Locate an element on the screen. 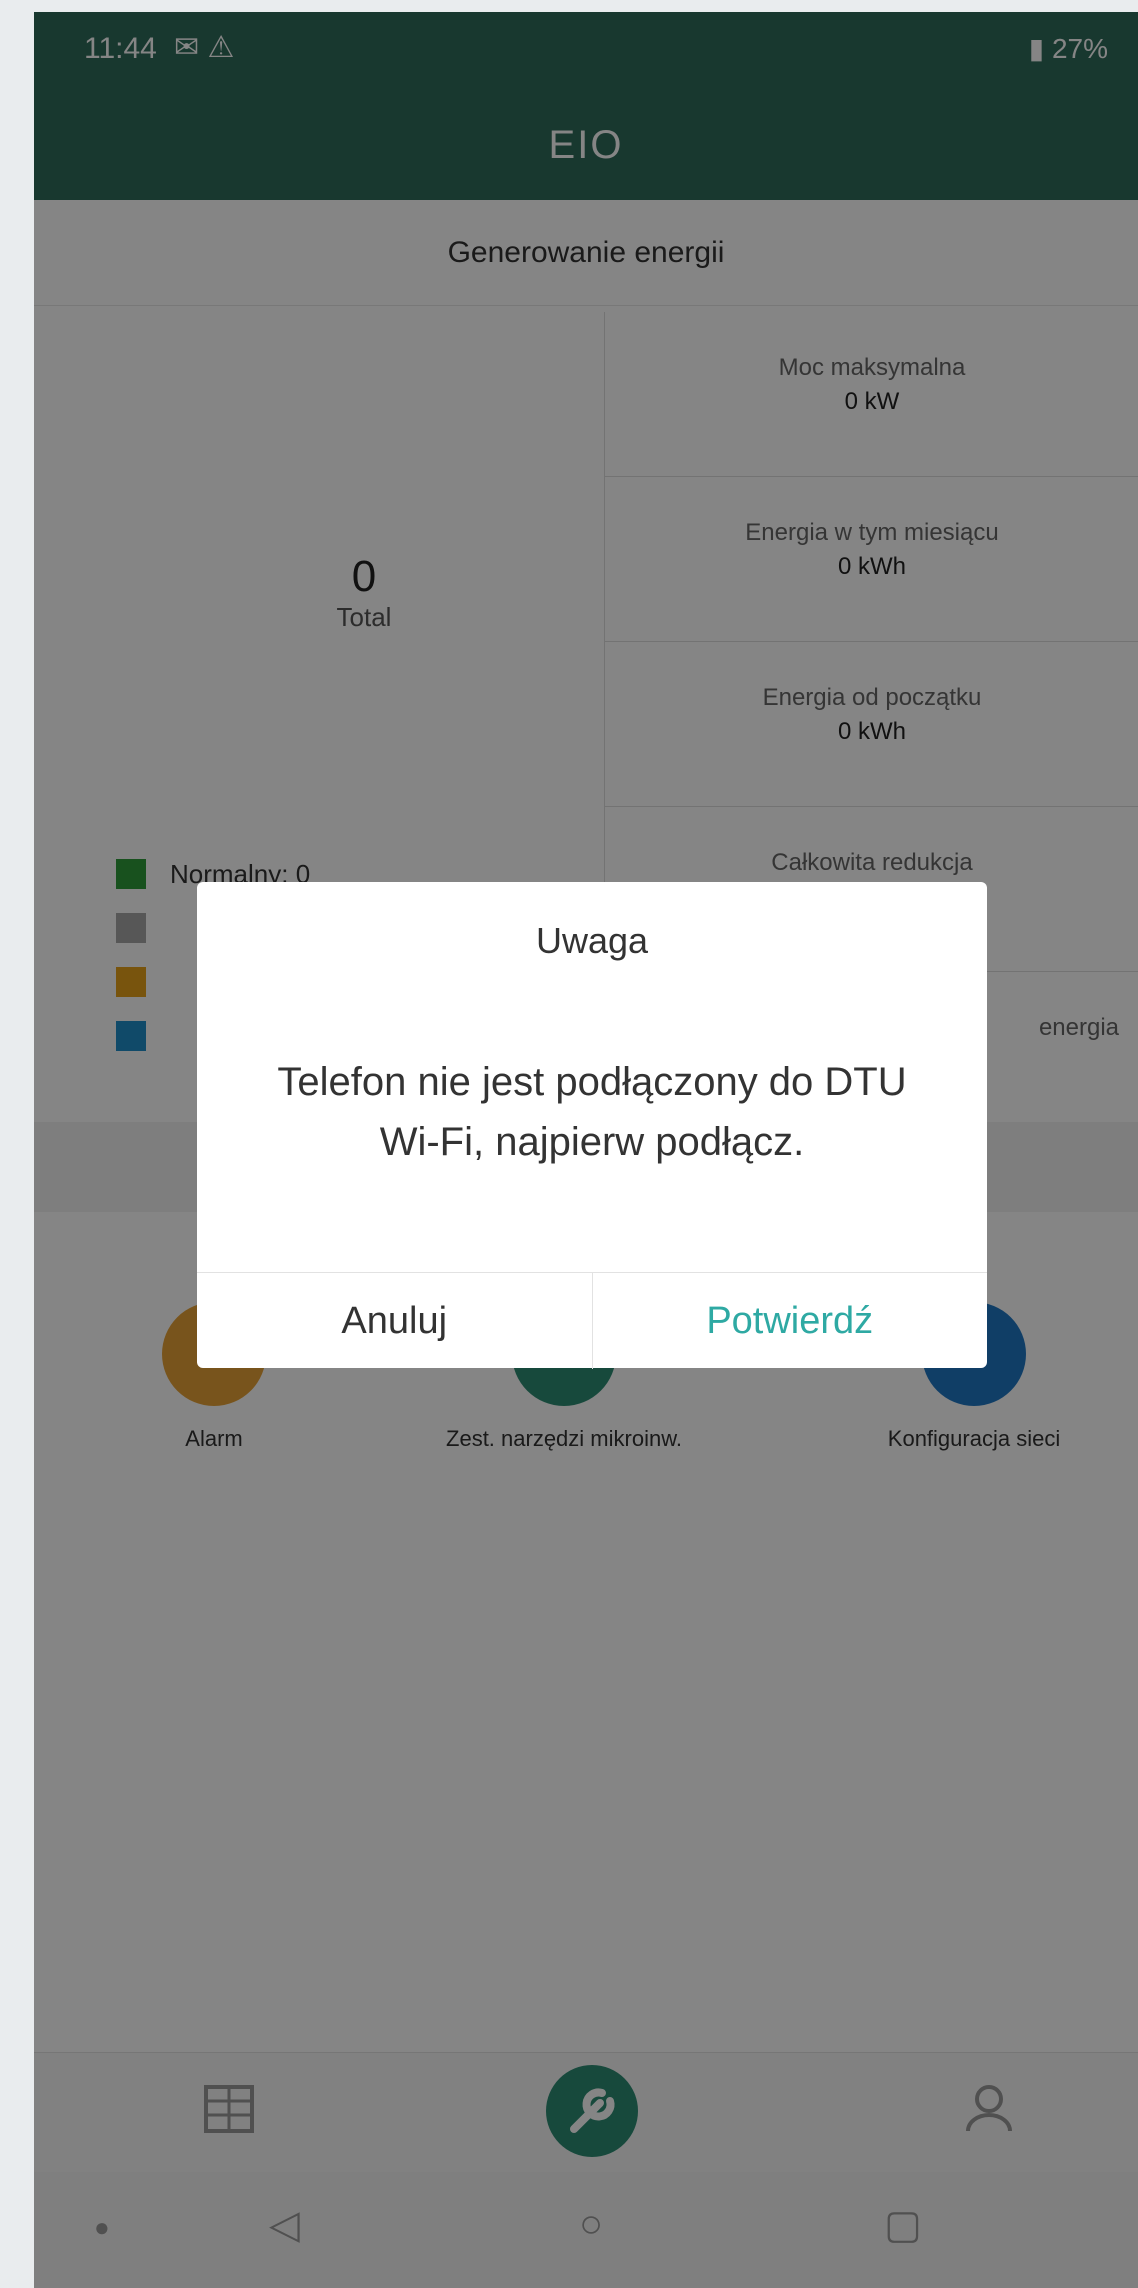 This screenshot has width=1138, height=2288. cancel-button: Anuluj is located at coordinates (395, 1321).